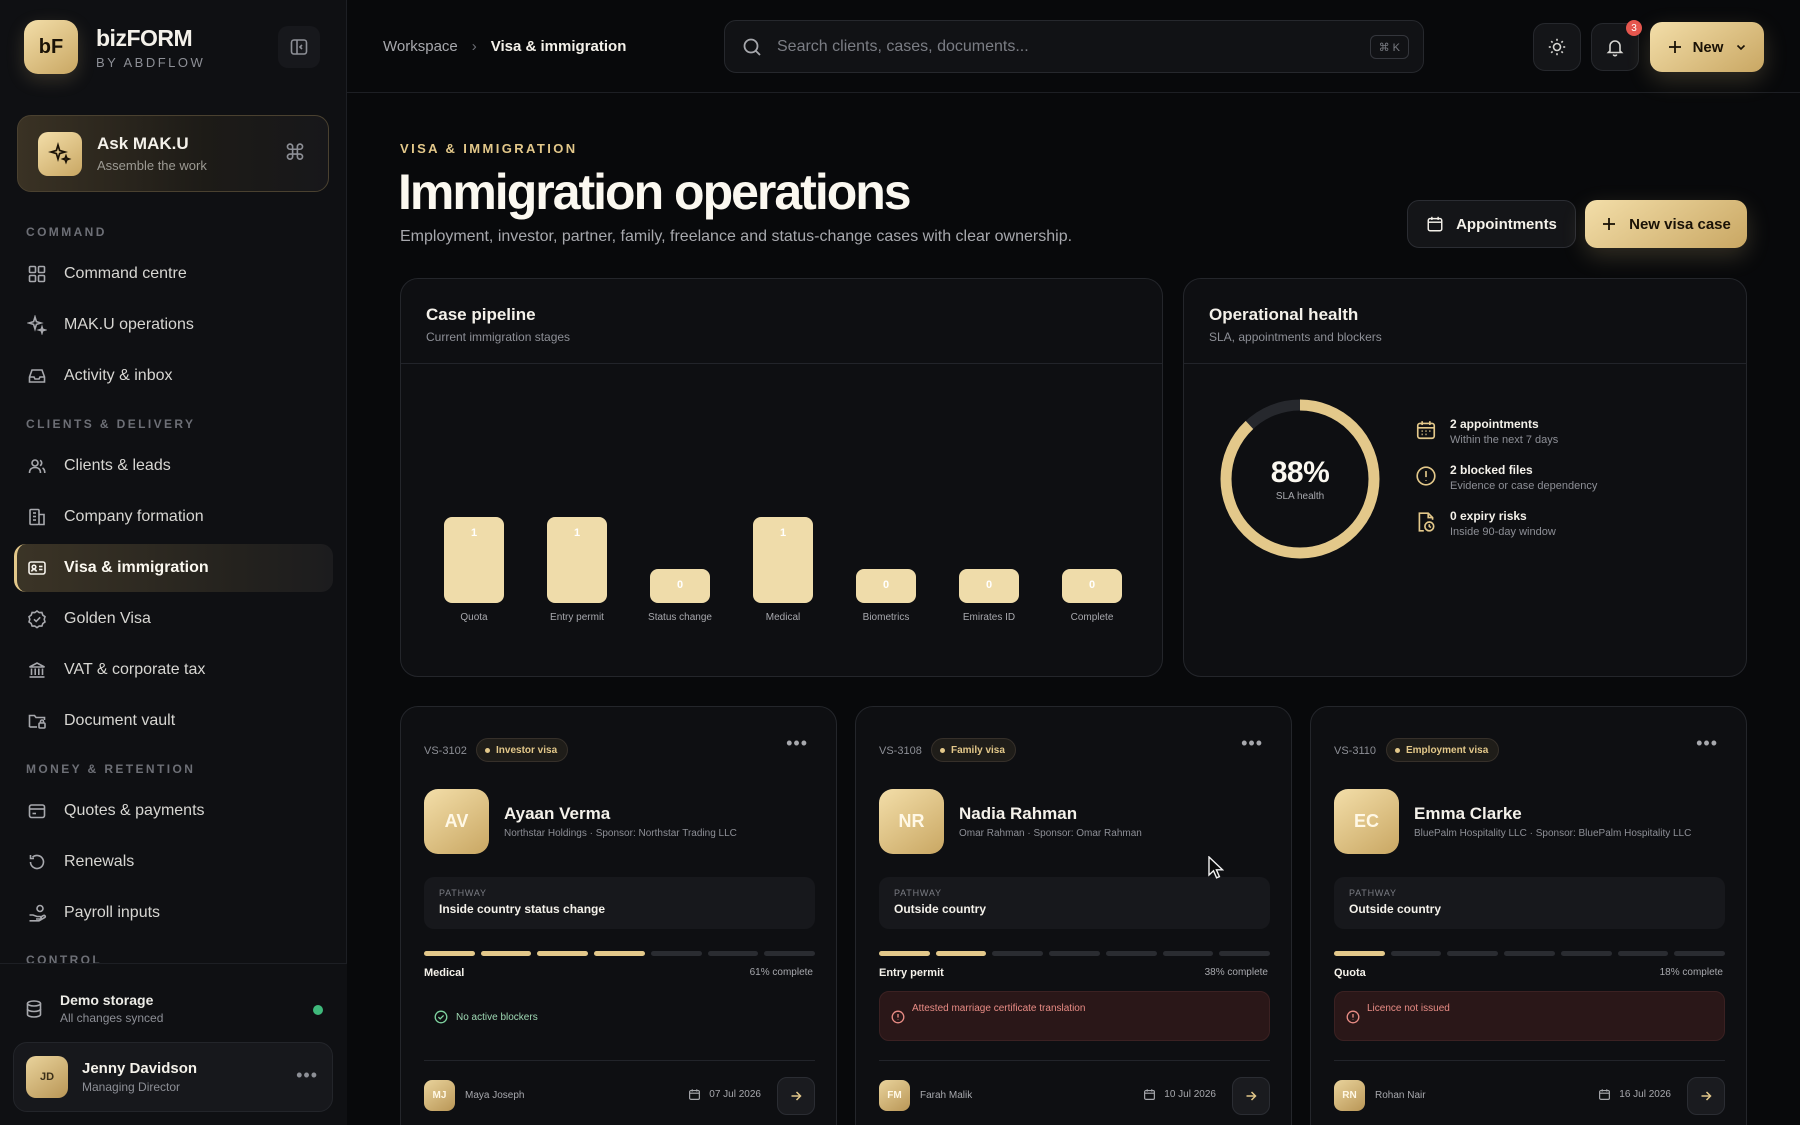  What do you see at coordinates (1050, 833) in the screenshot?
I see `client-sponsor: Omar Rahman · Sponsor: Omar Rahman` at bounding box center [1050, 833].